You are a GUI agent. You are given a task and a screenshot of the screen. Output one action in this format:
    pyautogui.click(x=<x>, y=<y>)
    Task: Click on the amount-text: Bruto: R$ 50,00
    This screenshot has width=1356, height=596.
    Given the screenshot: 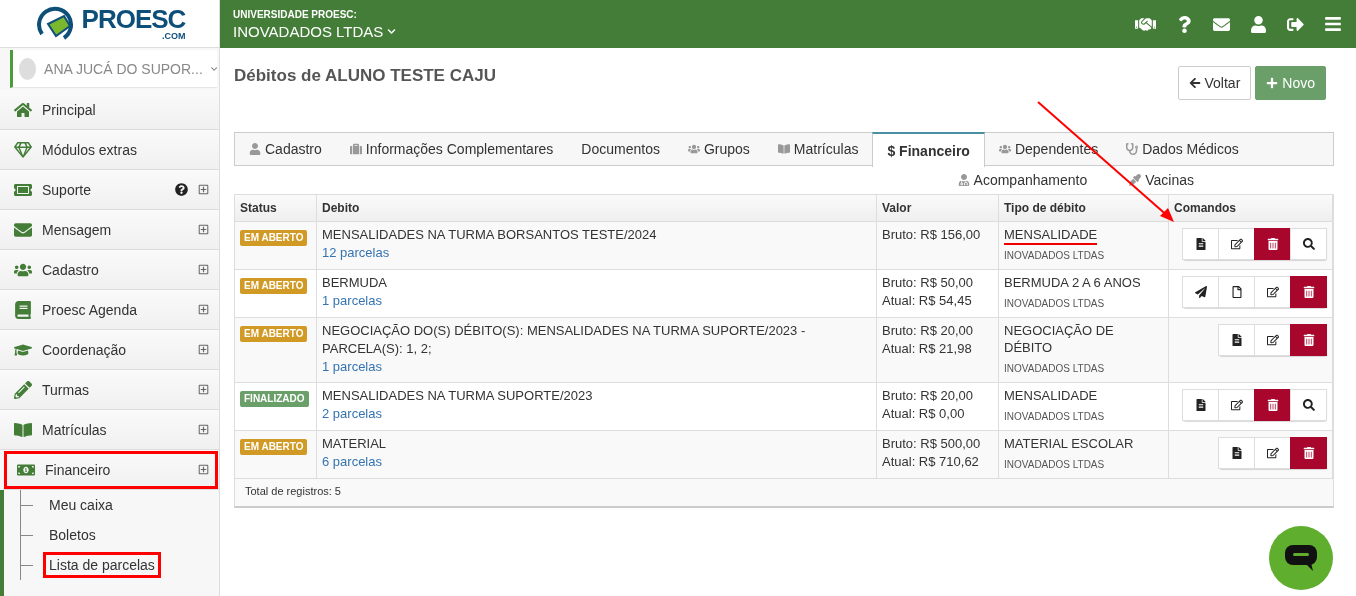 What is the action you would take?
    pyautogui.click(x=928, y=283)
    